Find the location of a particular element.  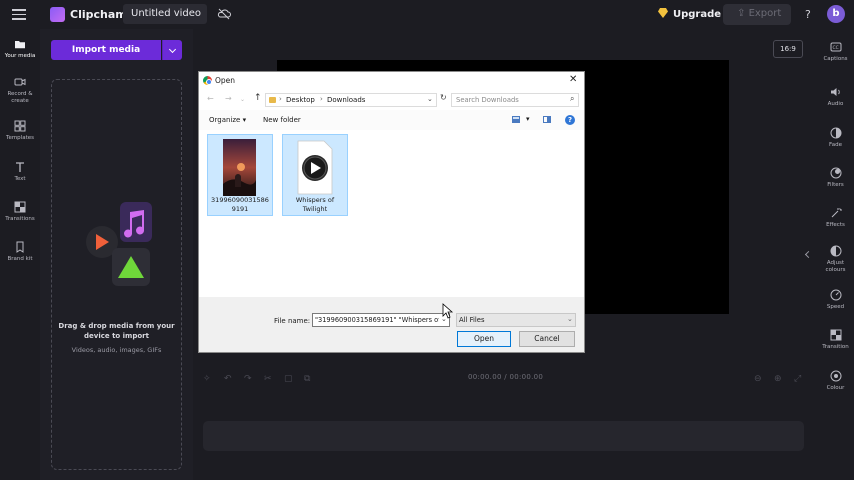

rail-captions: CC Captions is located at coordinates (835, 52).